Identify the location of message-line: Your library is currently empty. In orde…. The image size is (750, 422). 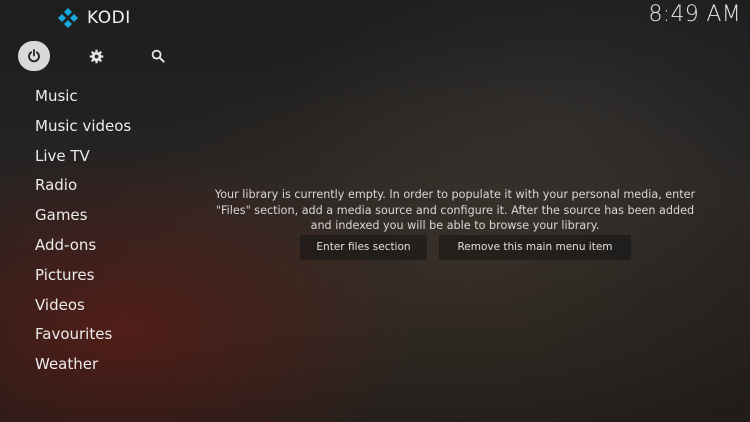
(455, 194).